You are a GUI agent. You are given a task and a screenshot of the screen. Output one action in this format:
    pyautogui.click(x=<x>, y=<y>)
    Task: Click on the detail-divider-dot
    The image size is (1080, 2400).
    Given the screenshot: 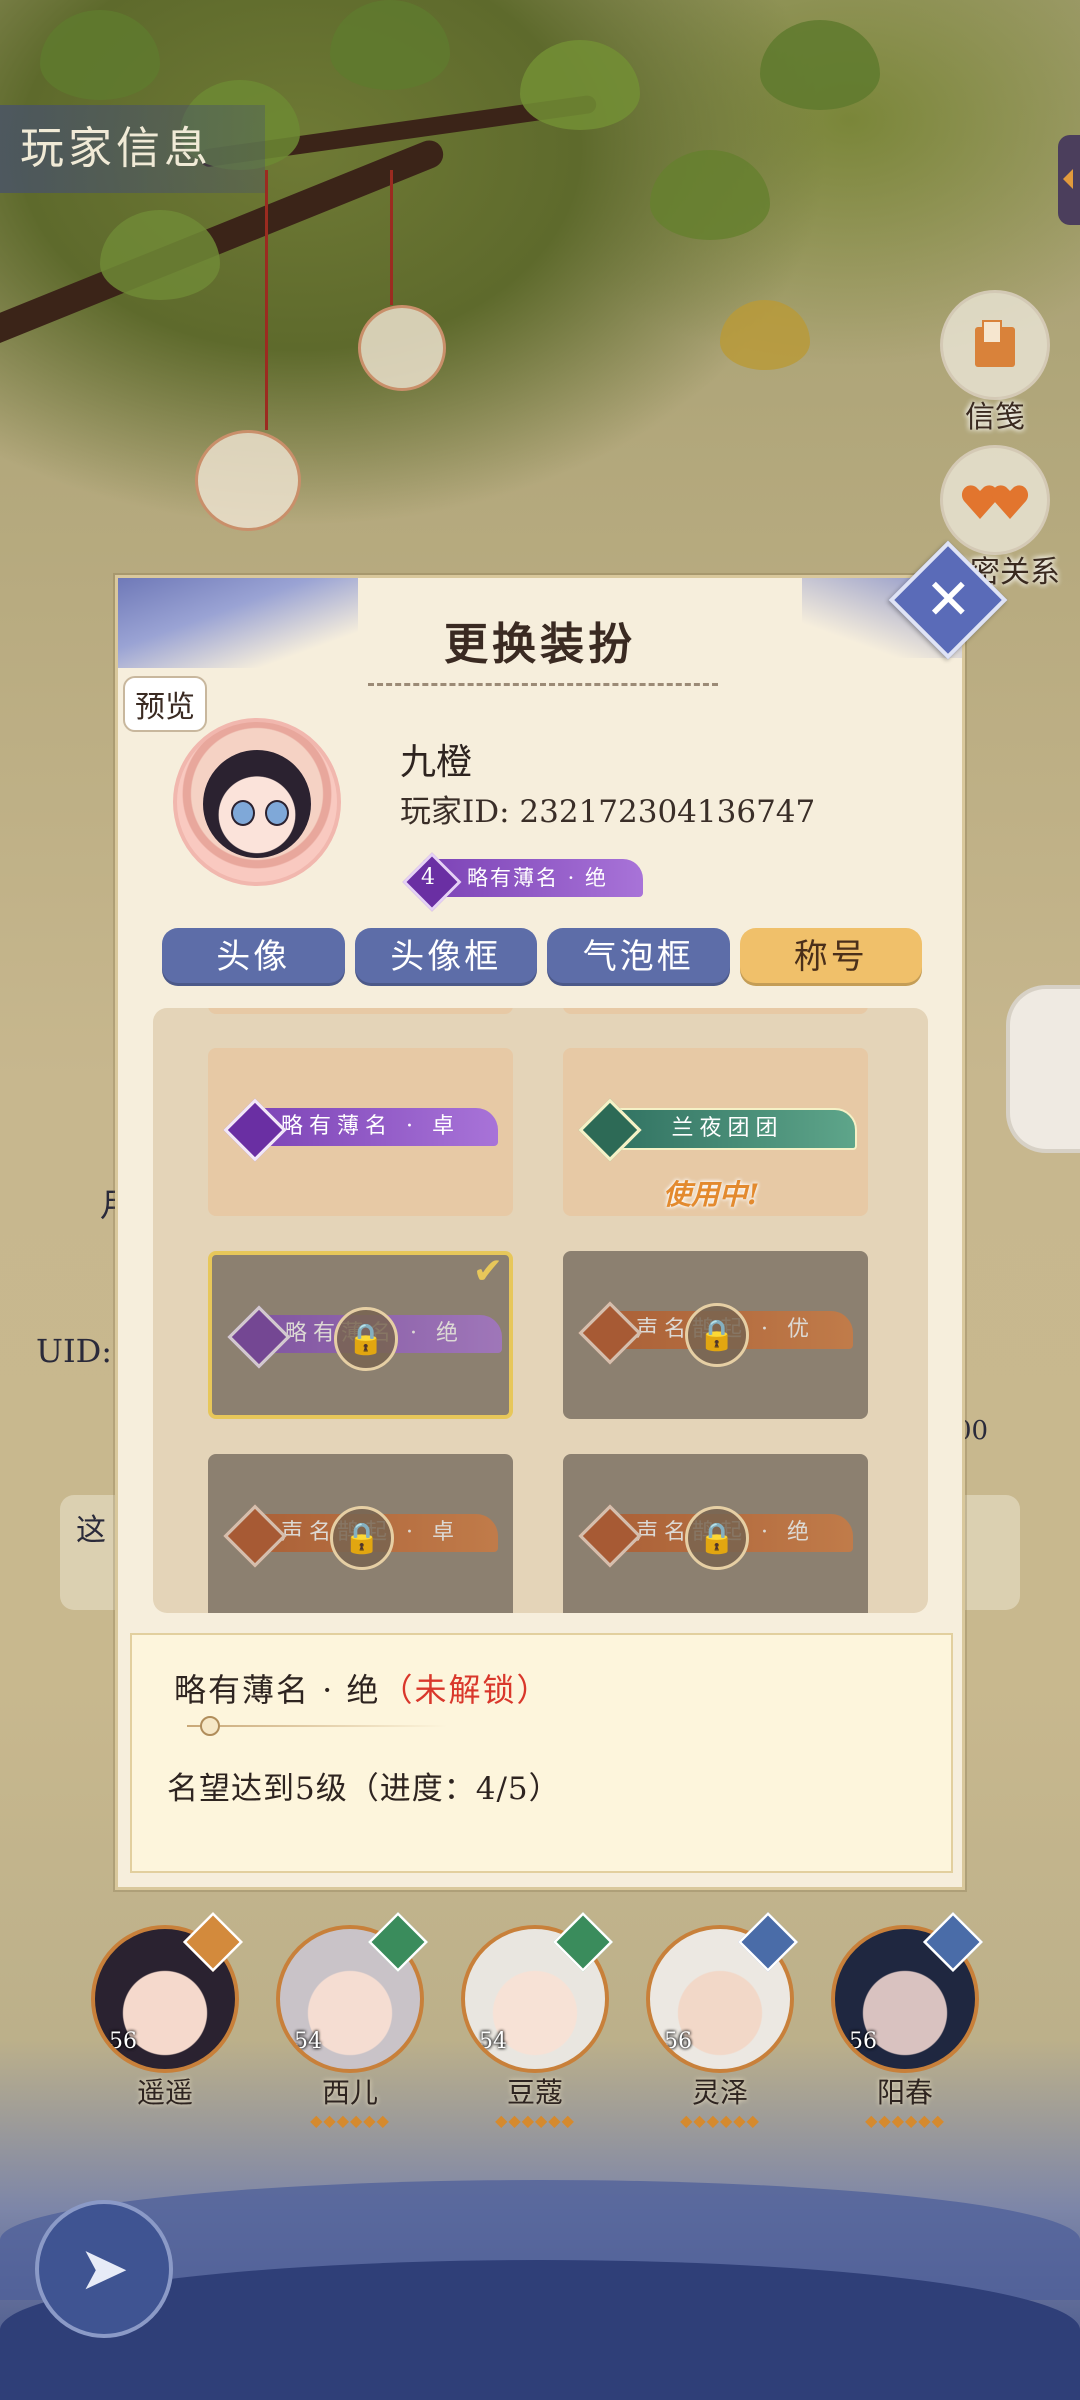 What is the action you would take?
    pyautogui.click(x=210, y=1726)
    